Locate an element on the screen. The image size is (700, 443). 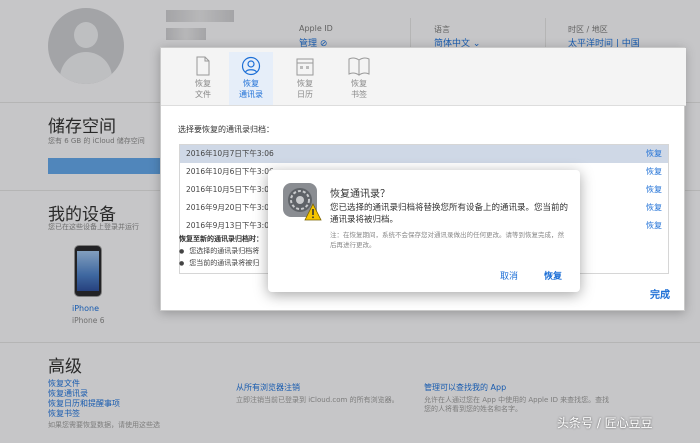
tab-restore-calendar: 恢复 日历 is located at coordinates (305, 76).